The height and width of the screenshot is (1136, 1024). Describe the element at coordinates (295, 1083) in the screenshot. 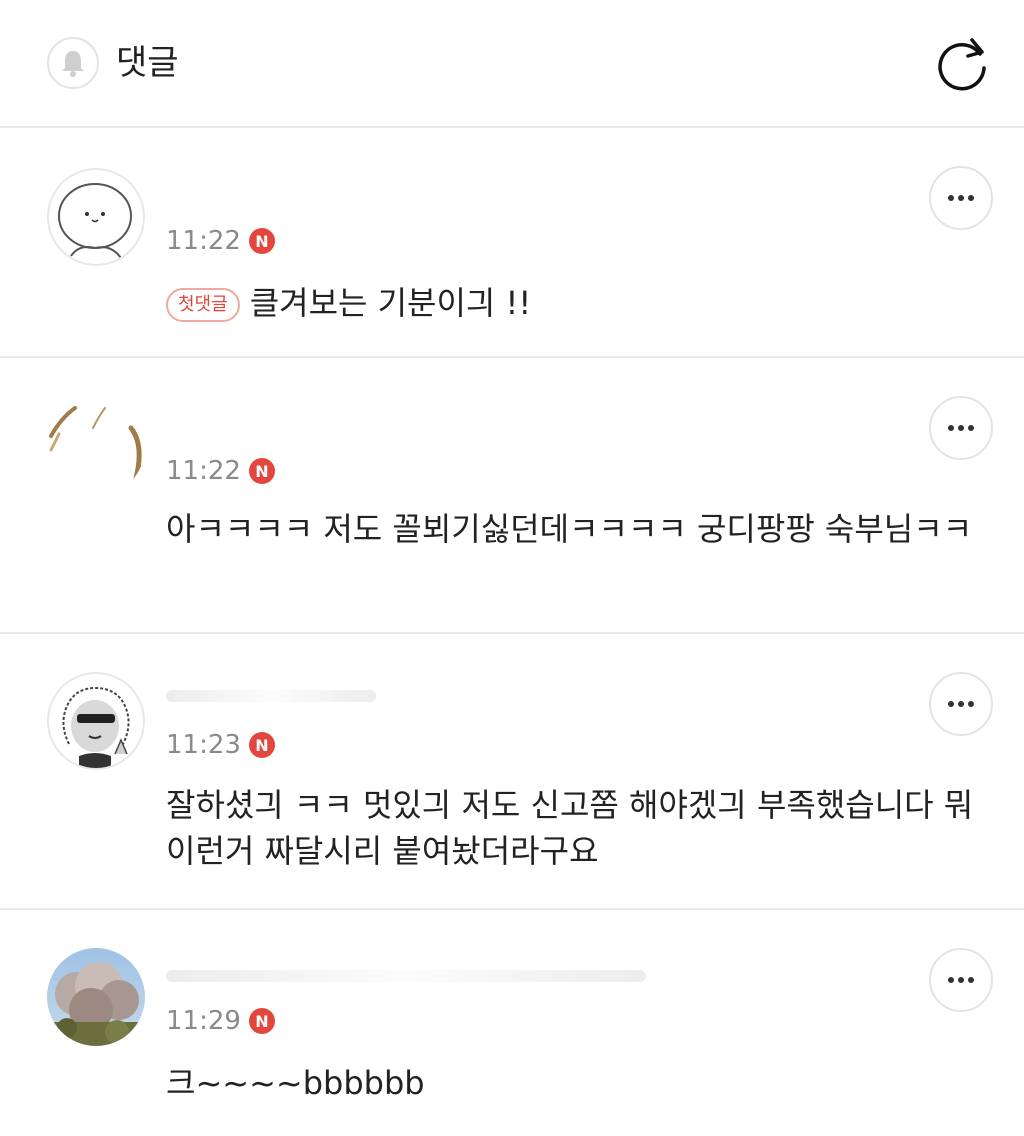

I see `comment-text: 크~~~~bbbbbb` at that location.